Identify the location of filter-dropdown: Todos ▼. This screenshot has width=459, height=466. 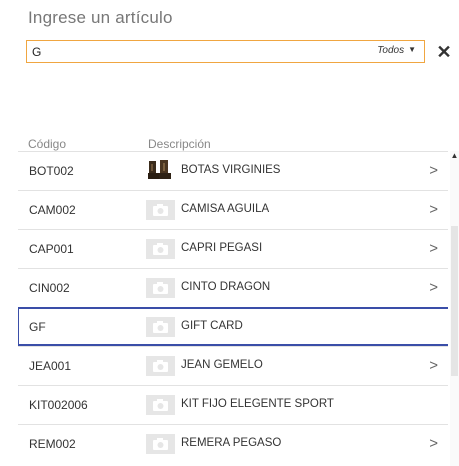
(396, 50).